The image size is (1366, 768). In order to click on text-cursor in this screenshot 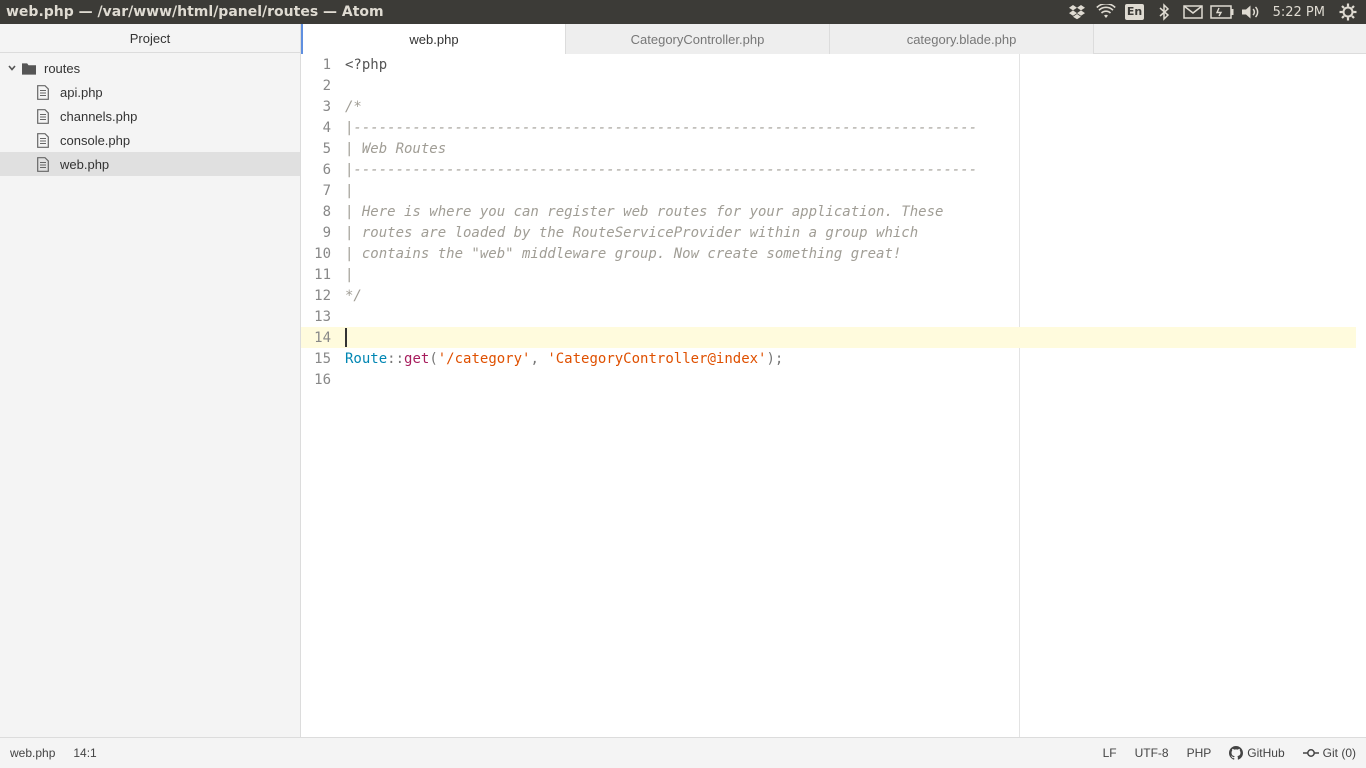, I will do `click(346, 337)`.